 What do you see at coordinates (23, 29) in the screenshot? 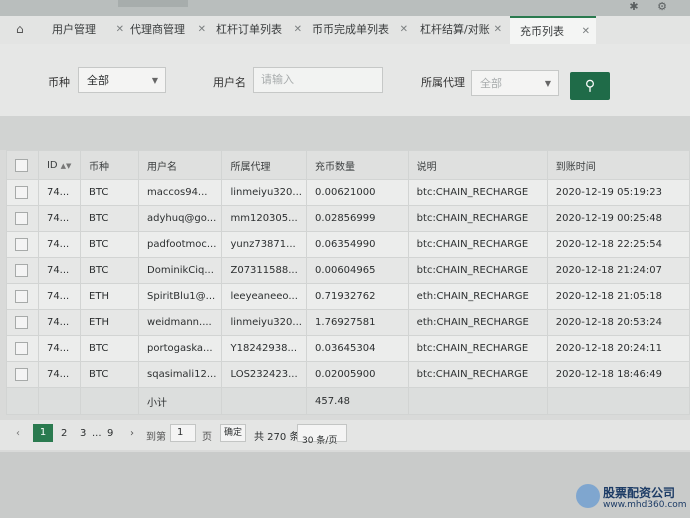
I see `home-icon: ⌂` at bounding box center [23, 29].